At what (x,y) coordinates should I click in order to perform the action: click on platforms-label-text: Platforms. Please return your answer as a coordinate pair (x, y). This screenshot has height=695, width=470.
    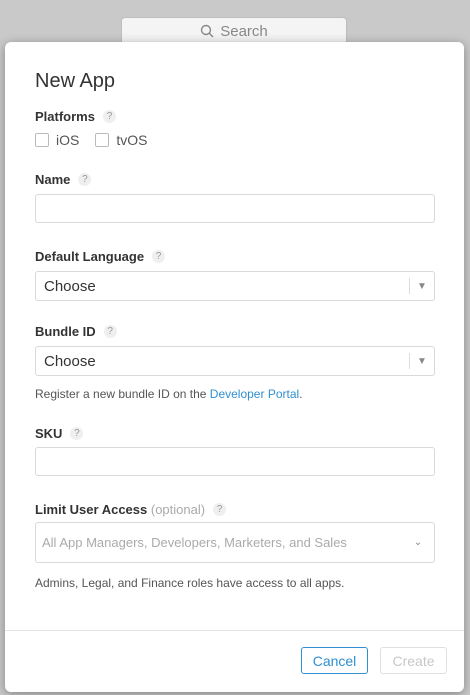
    Looking at the image, I should click on (65, 116).